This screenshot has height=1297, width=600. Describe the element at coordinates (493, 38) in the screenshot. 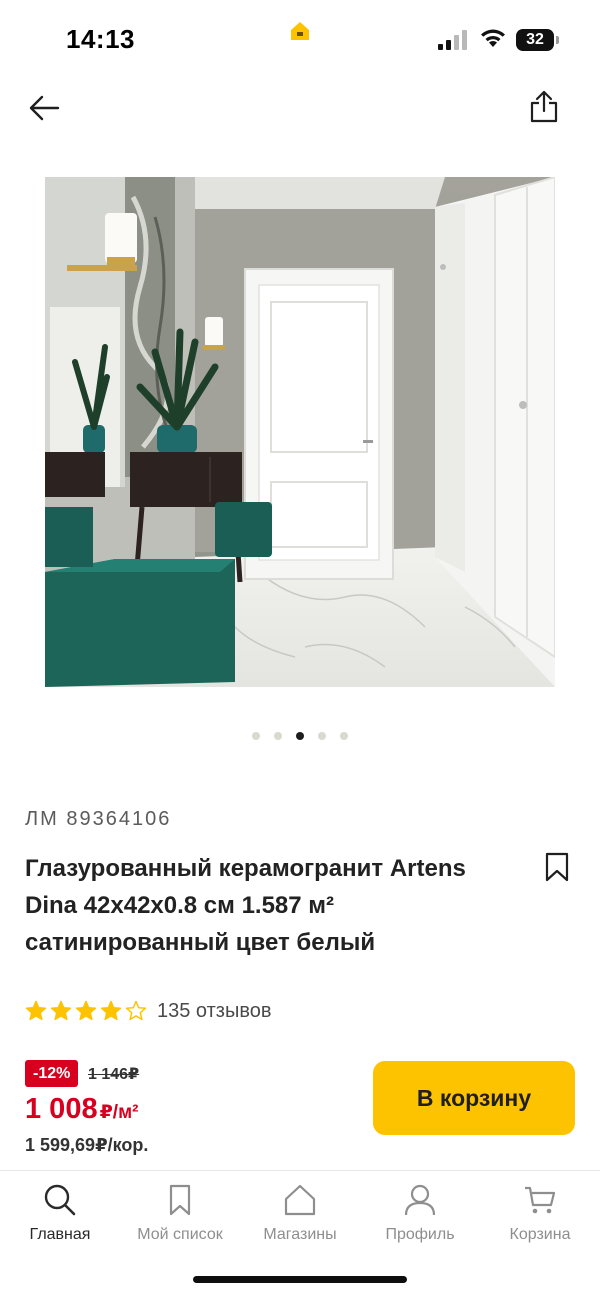

I see `wifi-icon` at that location.